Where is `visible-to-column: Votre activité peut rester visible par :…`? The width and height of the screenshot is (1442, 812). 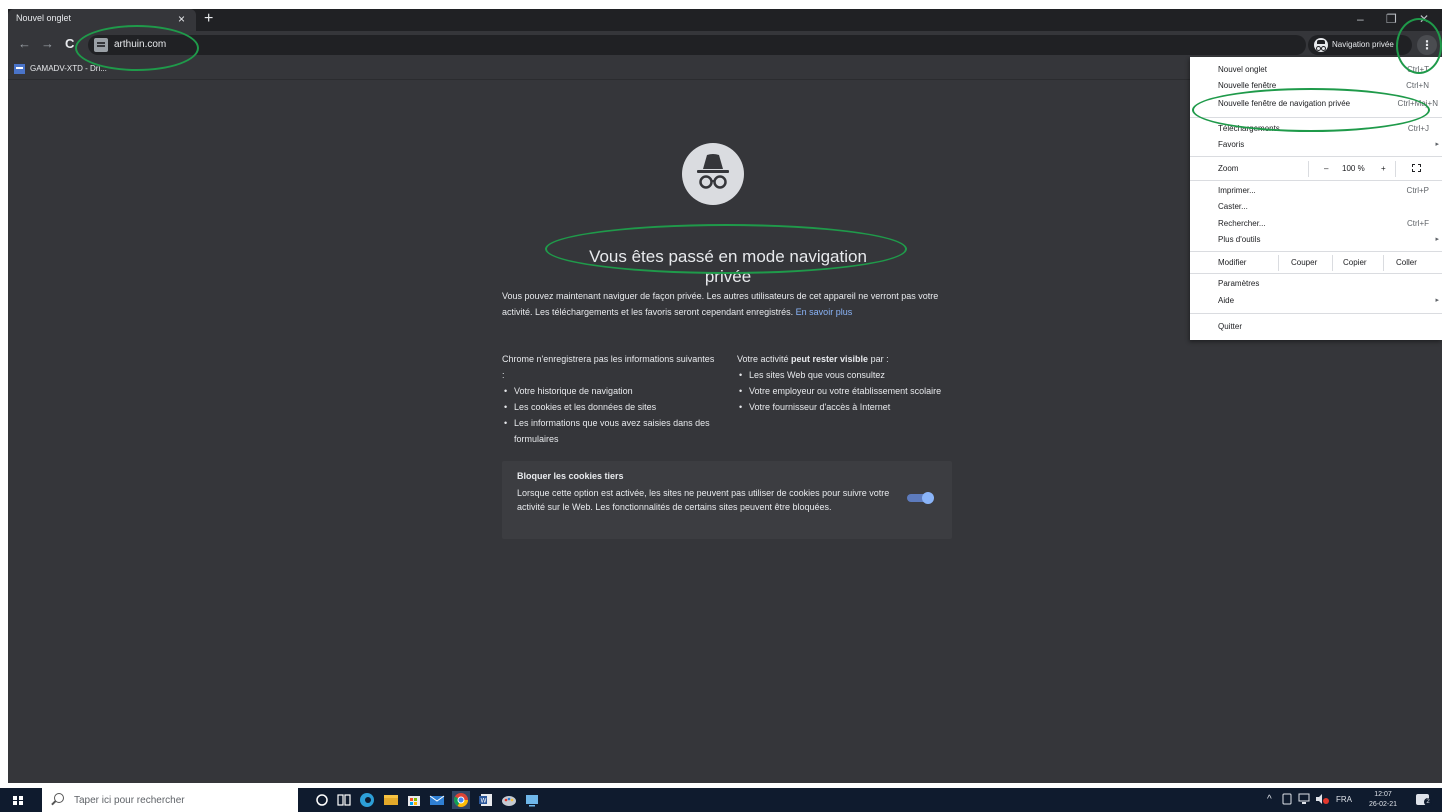
visible-to-column: Votre activité peut rester visible par :… is located at coordinates (844, 383).